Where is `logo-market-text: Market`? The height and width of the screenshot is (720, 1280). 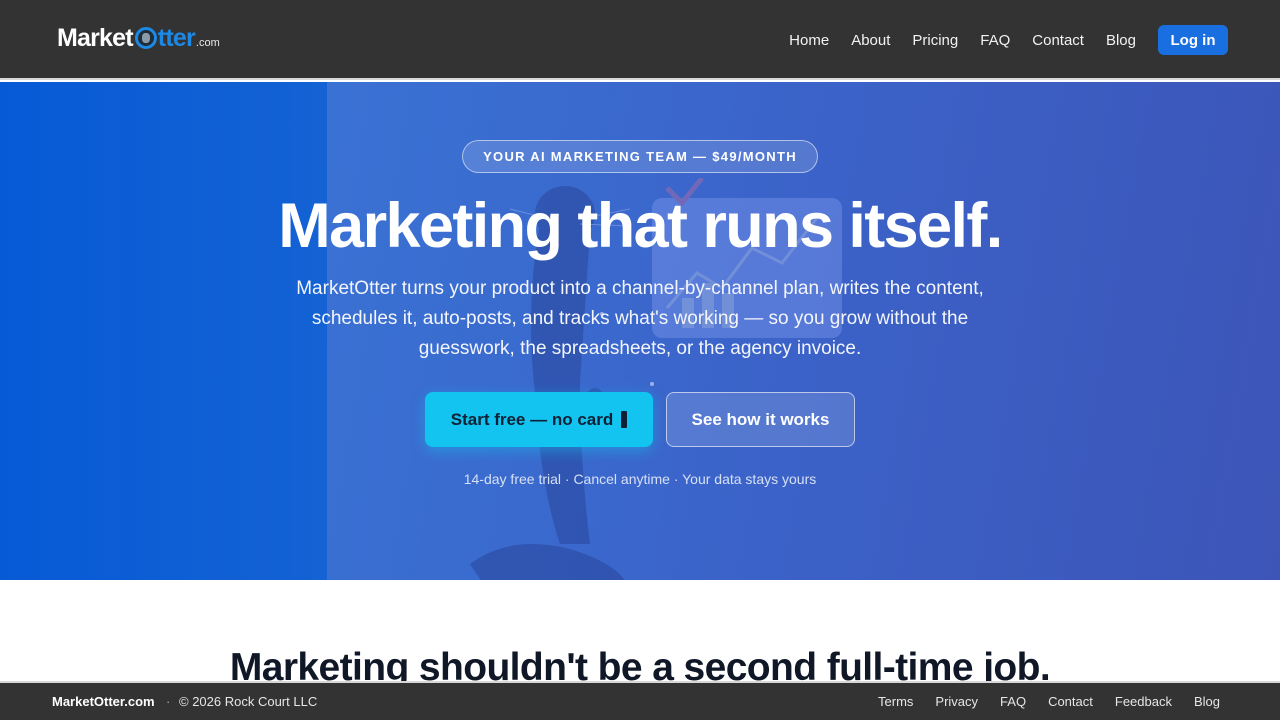
logo-market-text: Market is located at coordinates (95, 38).